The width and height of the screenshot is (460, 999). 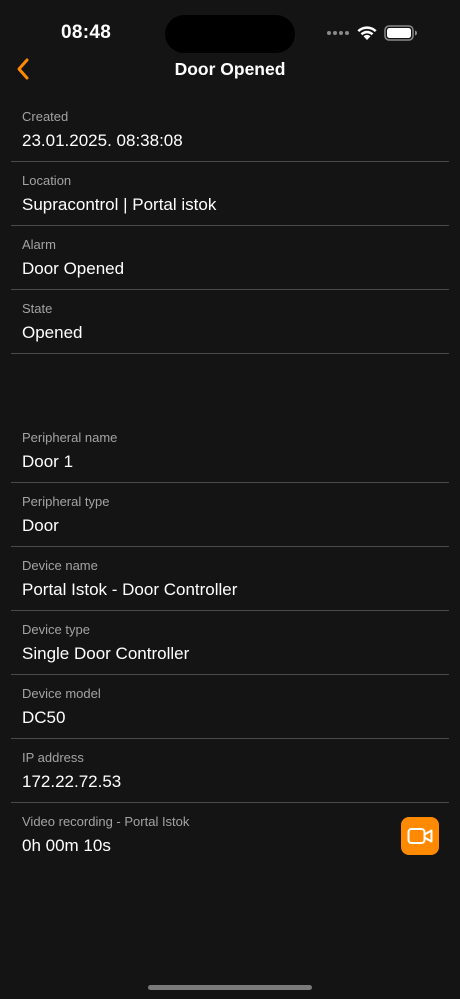 I want to click on page-title: Door Opened, so click(x=230, y=69).